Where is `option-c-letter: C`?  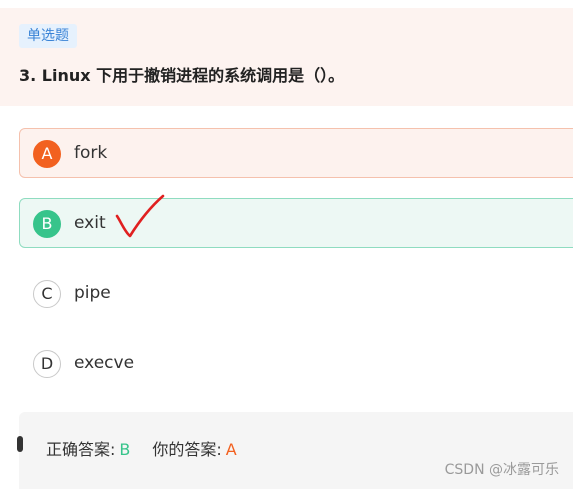 option-c-letter: C is located at coordinates (47, 294).